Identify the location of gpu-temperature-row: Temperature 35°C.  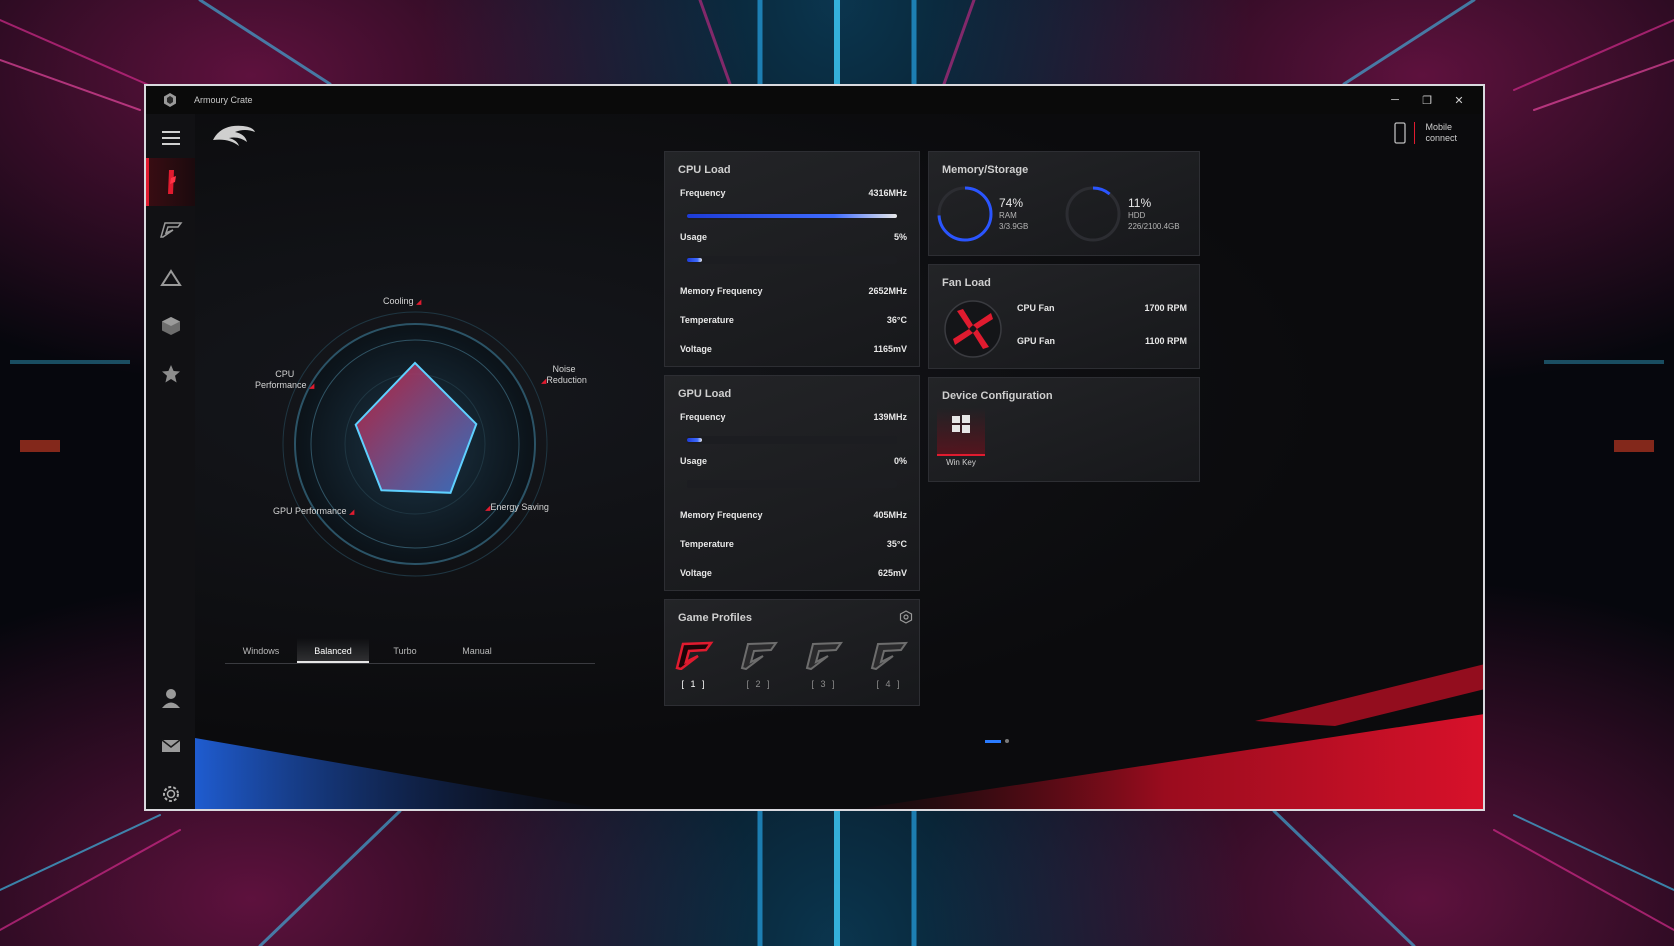
(793, 544).